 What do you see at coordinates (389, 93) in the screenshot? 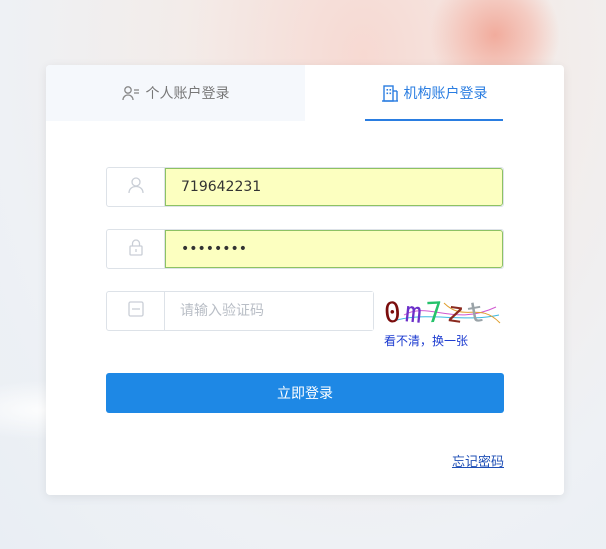
I see `building-icon` at bounding box center [389, 93].